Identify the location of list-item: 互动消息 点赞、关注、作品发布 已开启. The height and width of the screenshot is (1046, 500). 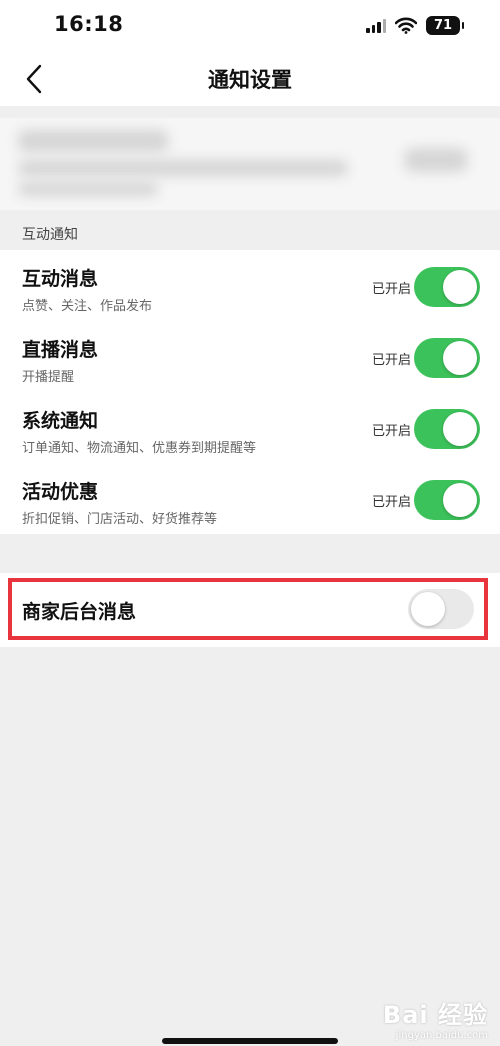
(250, 285).